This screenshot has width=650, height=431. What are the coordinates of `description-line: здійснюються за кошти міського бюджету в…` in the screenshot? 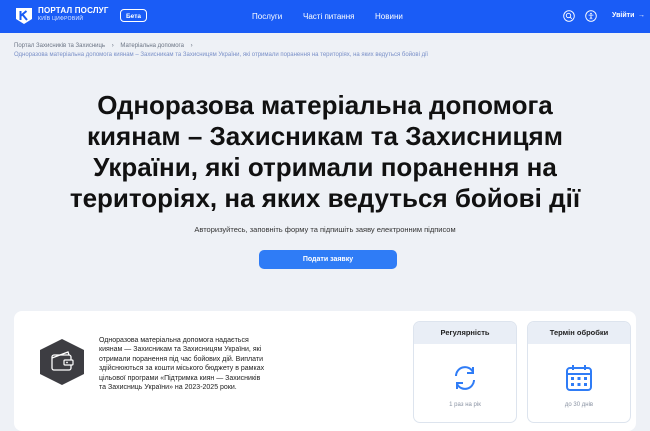 It's located at (182, 369).